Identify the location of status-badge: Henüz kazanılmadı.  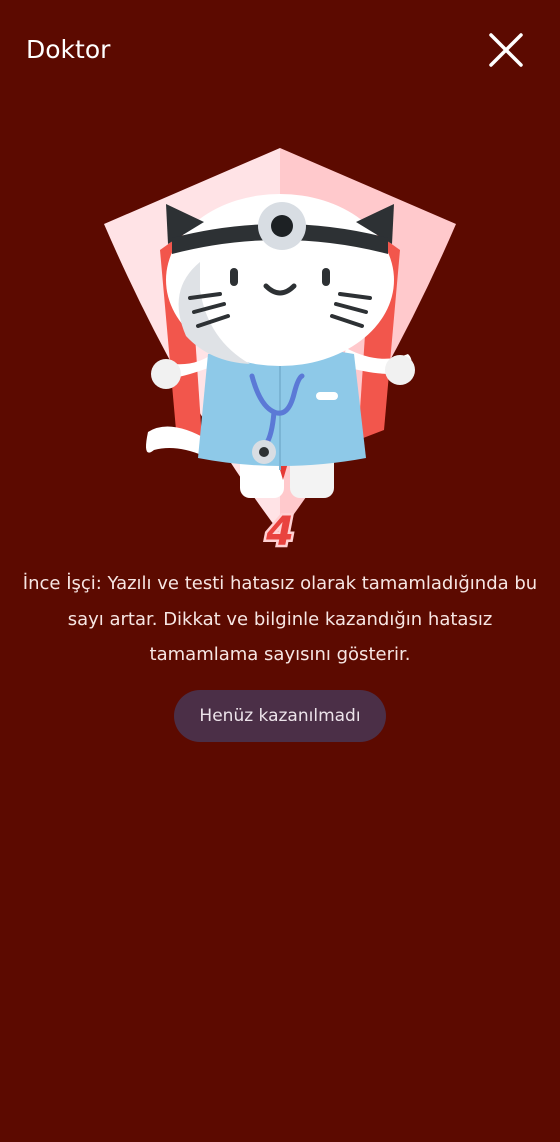
(280, 716).